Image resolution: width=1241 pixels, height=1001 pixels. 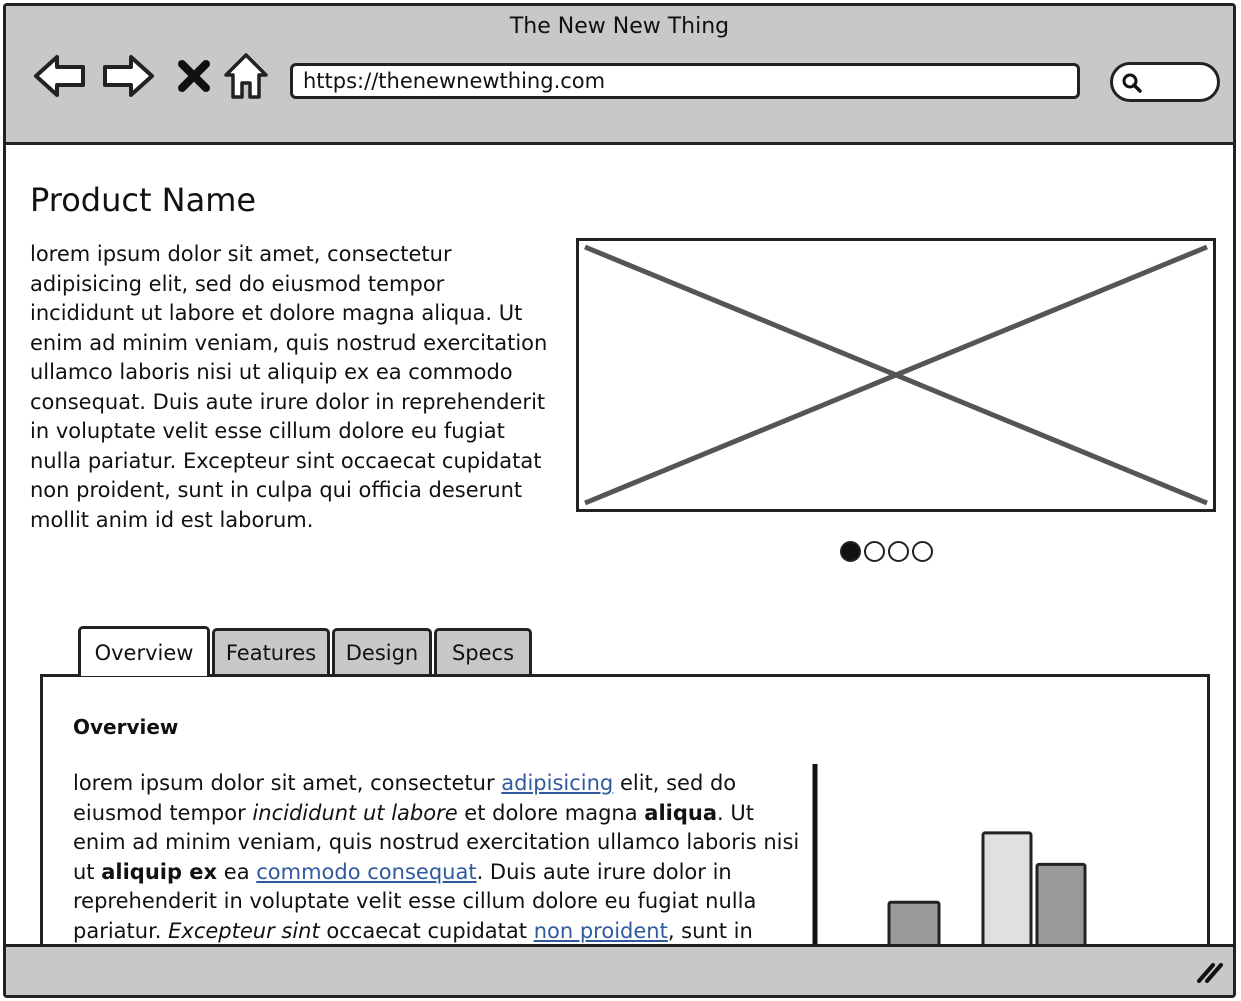 What do you see at coordinates (454, 81) in the screenshot?
I see `address-url: https://thenewnewthing.com` at bounding box center [454, 81].